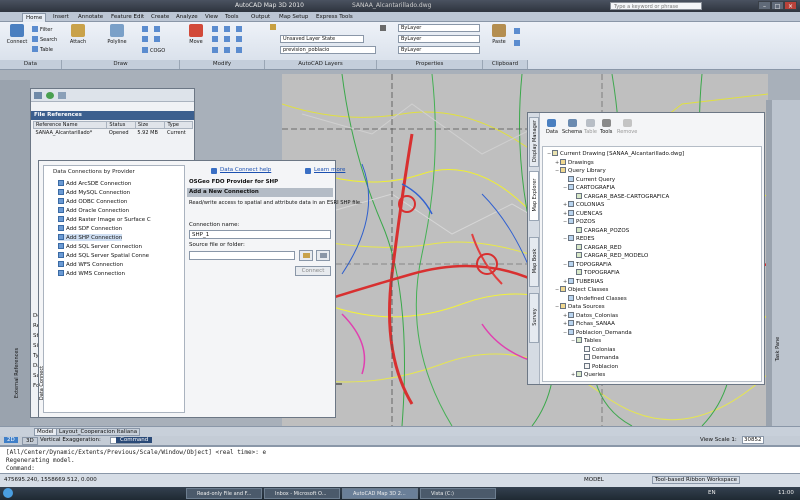 The width and height of the screenshot is (800, 500). Describe the element at coordinates (583, 281) in the screenshot. I see `tree-node: + TUBERIAS` at that location.